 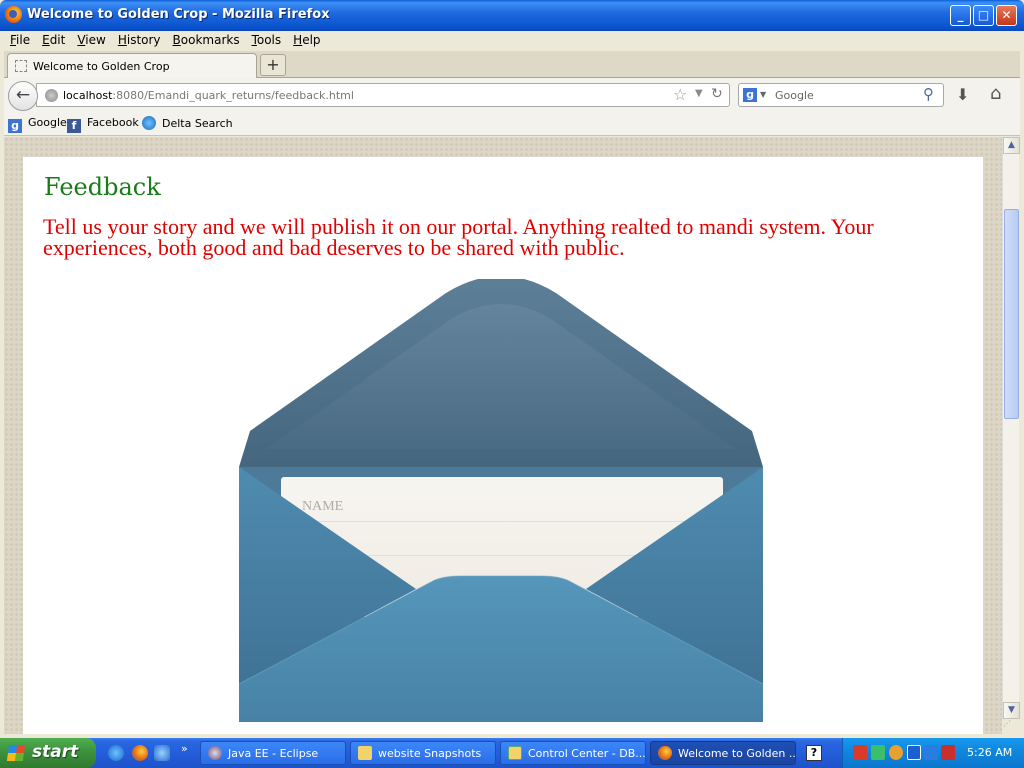 I want to click on home-icon: ⌂, so click(x=995, y=93).